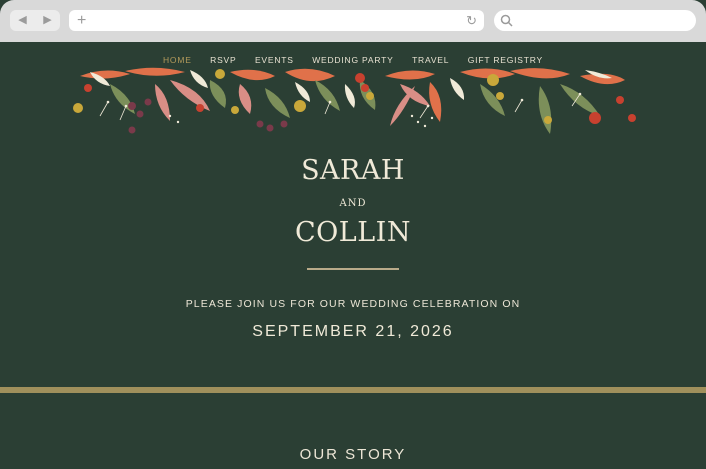 This screenshot has height=469, width=706. I want to click on forward-arrow-icon: ▶, so click(47, 20).